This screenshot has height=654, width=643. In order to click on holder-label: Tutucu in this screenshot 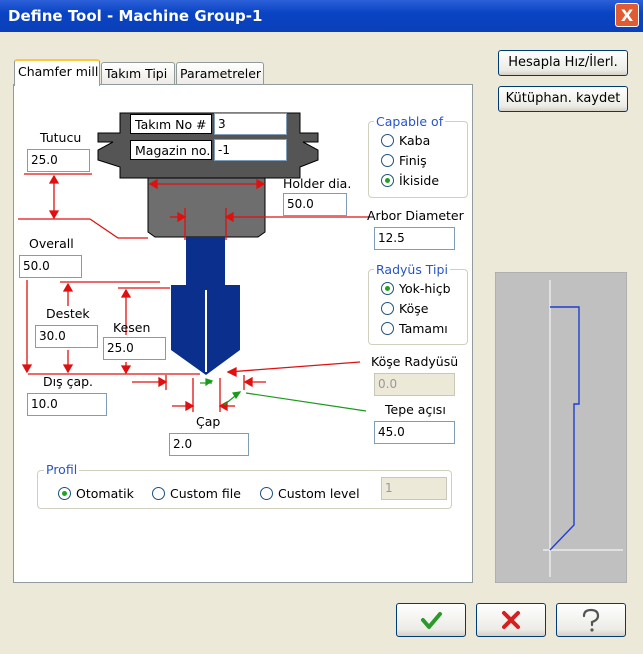, I will do `click(61, 137)`.